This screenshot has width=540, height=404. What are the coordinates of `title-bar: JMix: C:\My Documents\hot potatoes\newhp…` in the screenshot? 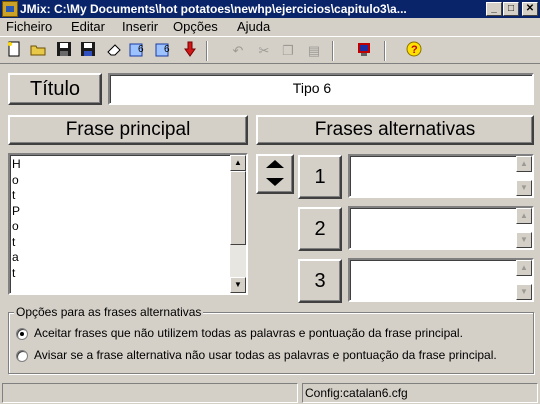 It's located at (270, 9).